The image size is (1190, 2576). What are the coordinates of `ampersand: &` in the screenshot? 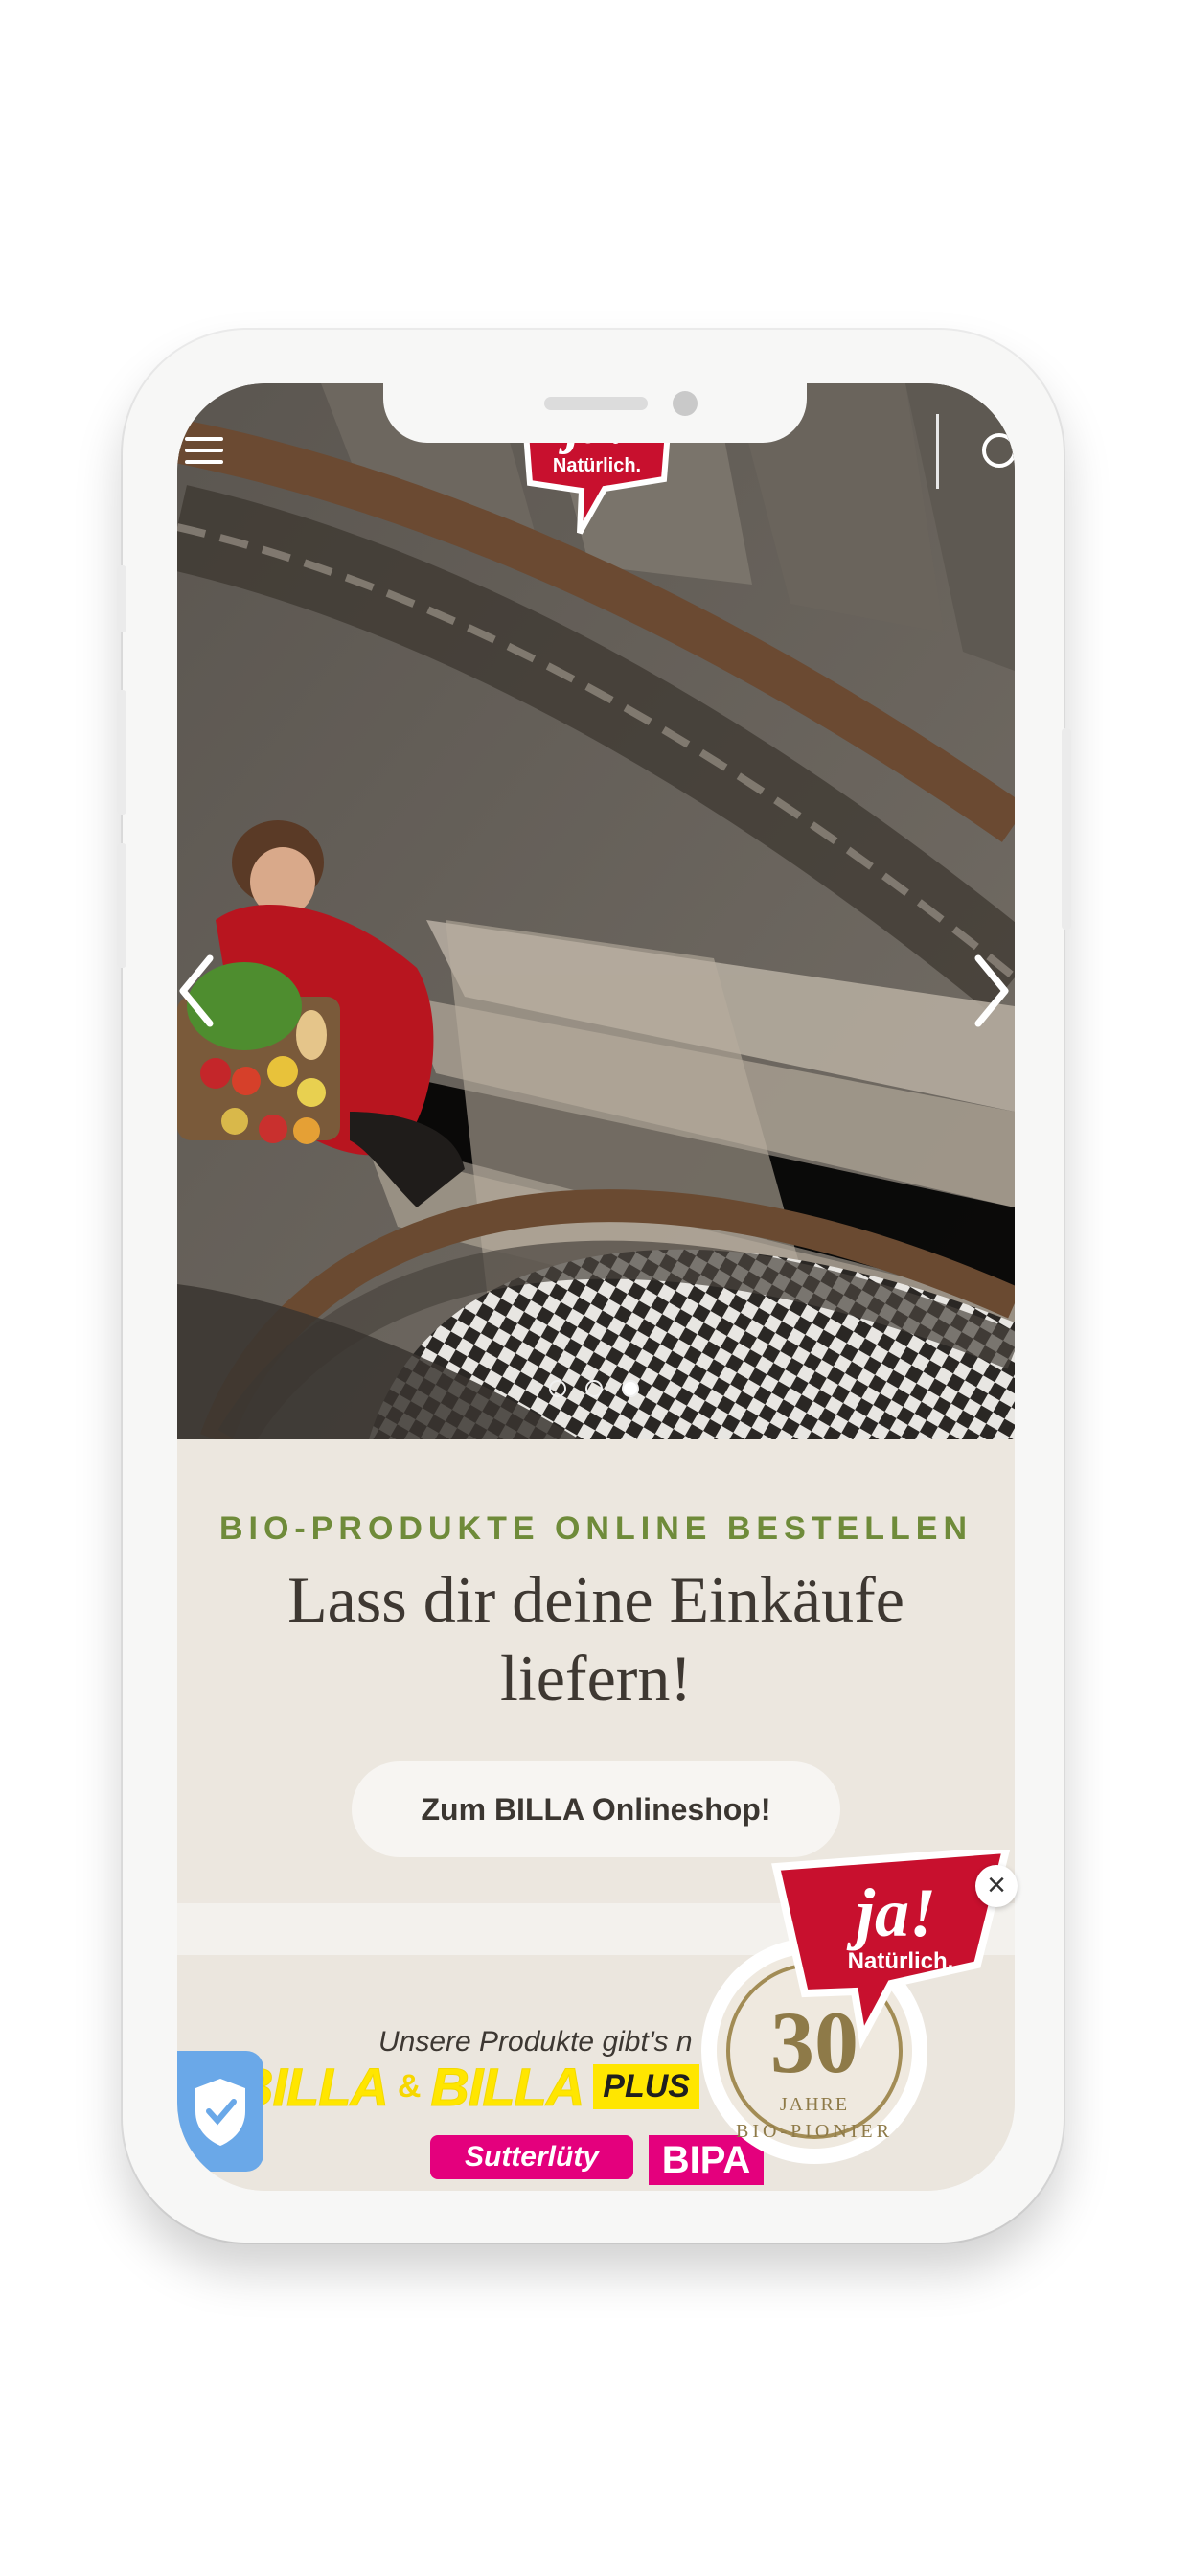 It's located at (410, 2085).